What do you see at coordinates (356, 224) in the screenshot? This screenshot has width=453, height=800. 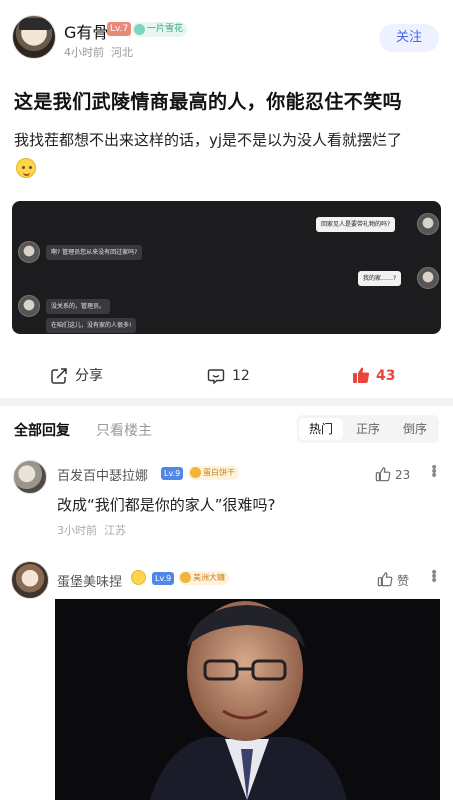 I see `chat-bubble: 回家见人是要带礼物的吗?` at bounding box center [356, 224].